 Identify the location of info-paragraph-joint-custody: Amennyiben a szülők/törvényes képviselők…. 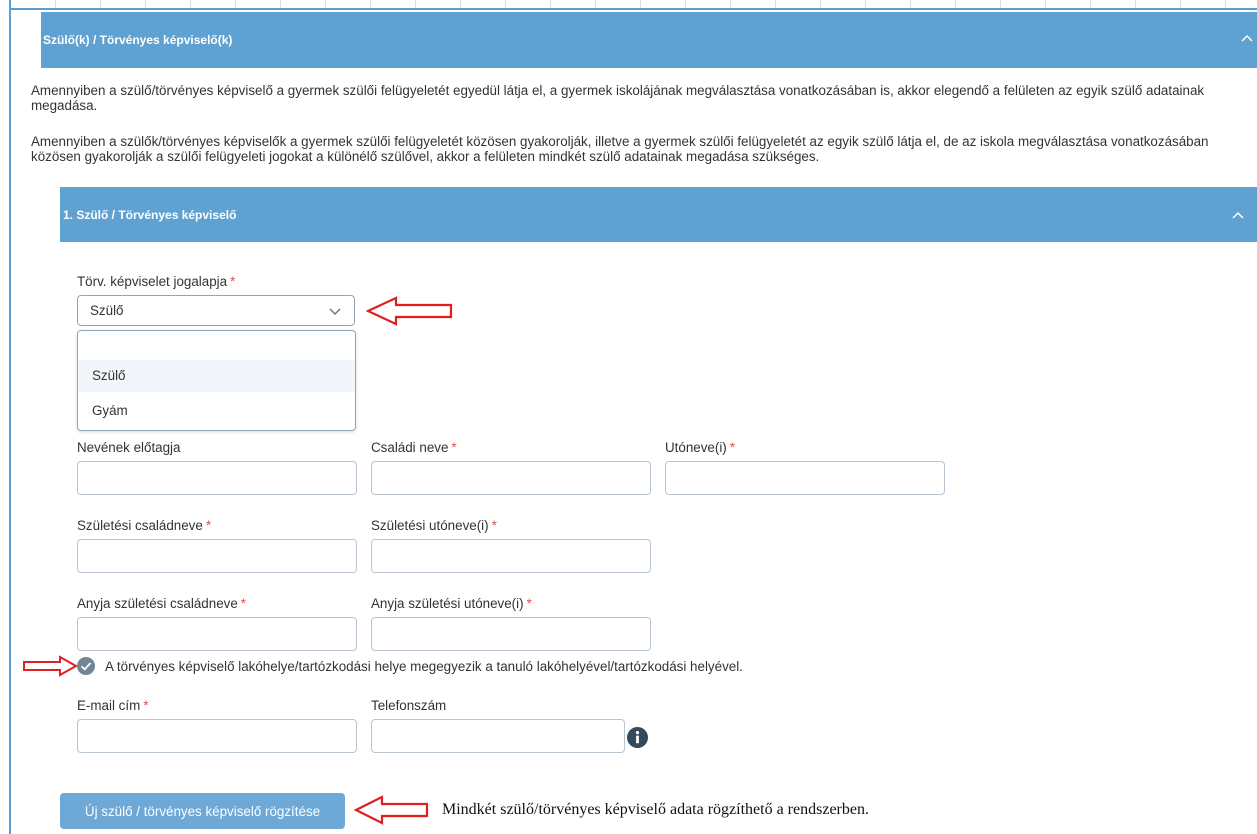
(620, 149).